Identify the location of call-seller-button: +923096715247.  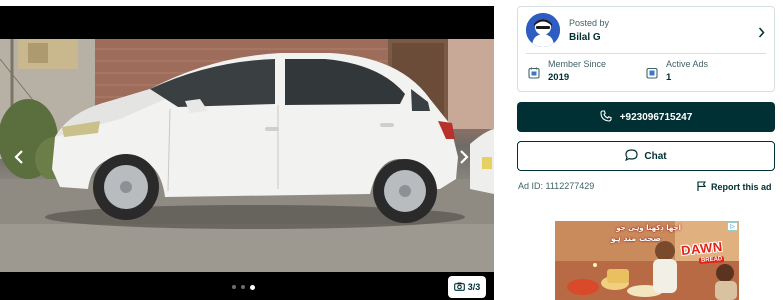
(646, 117).